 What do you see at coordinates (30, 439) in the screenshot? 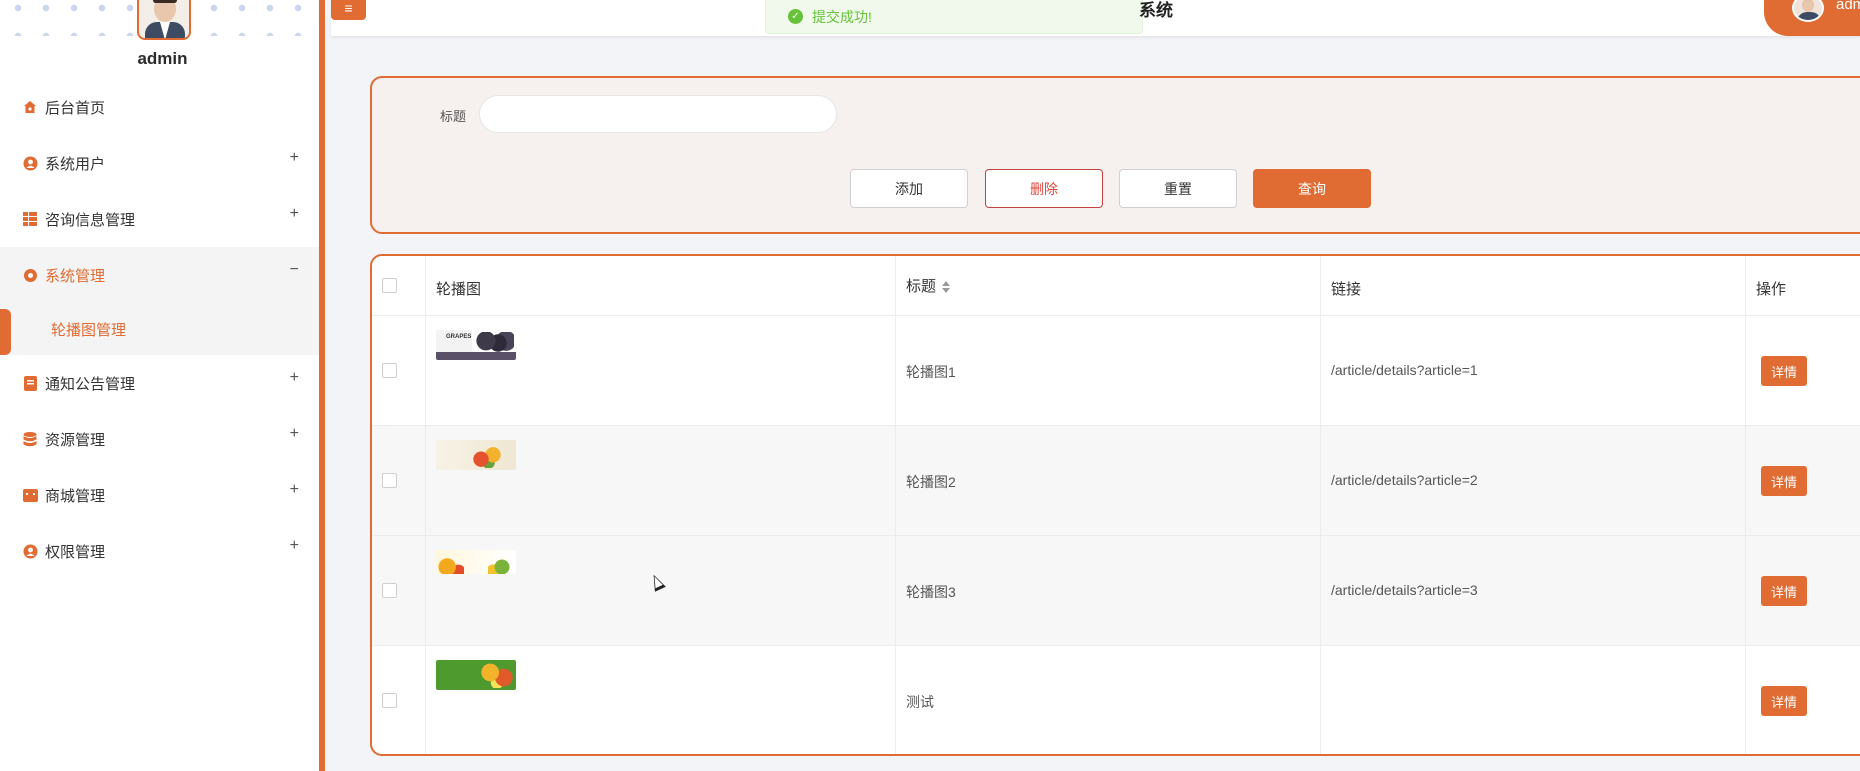
I see `database-icon` at bounding box center [30, 439].